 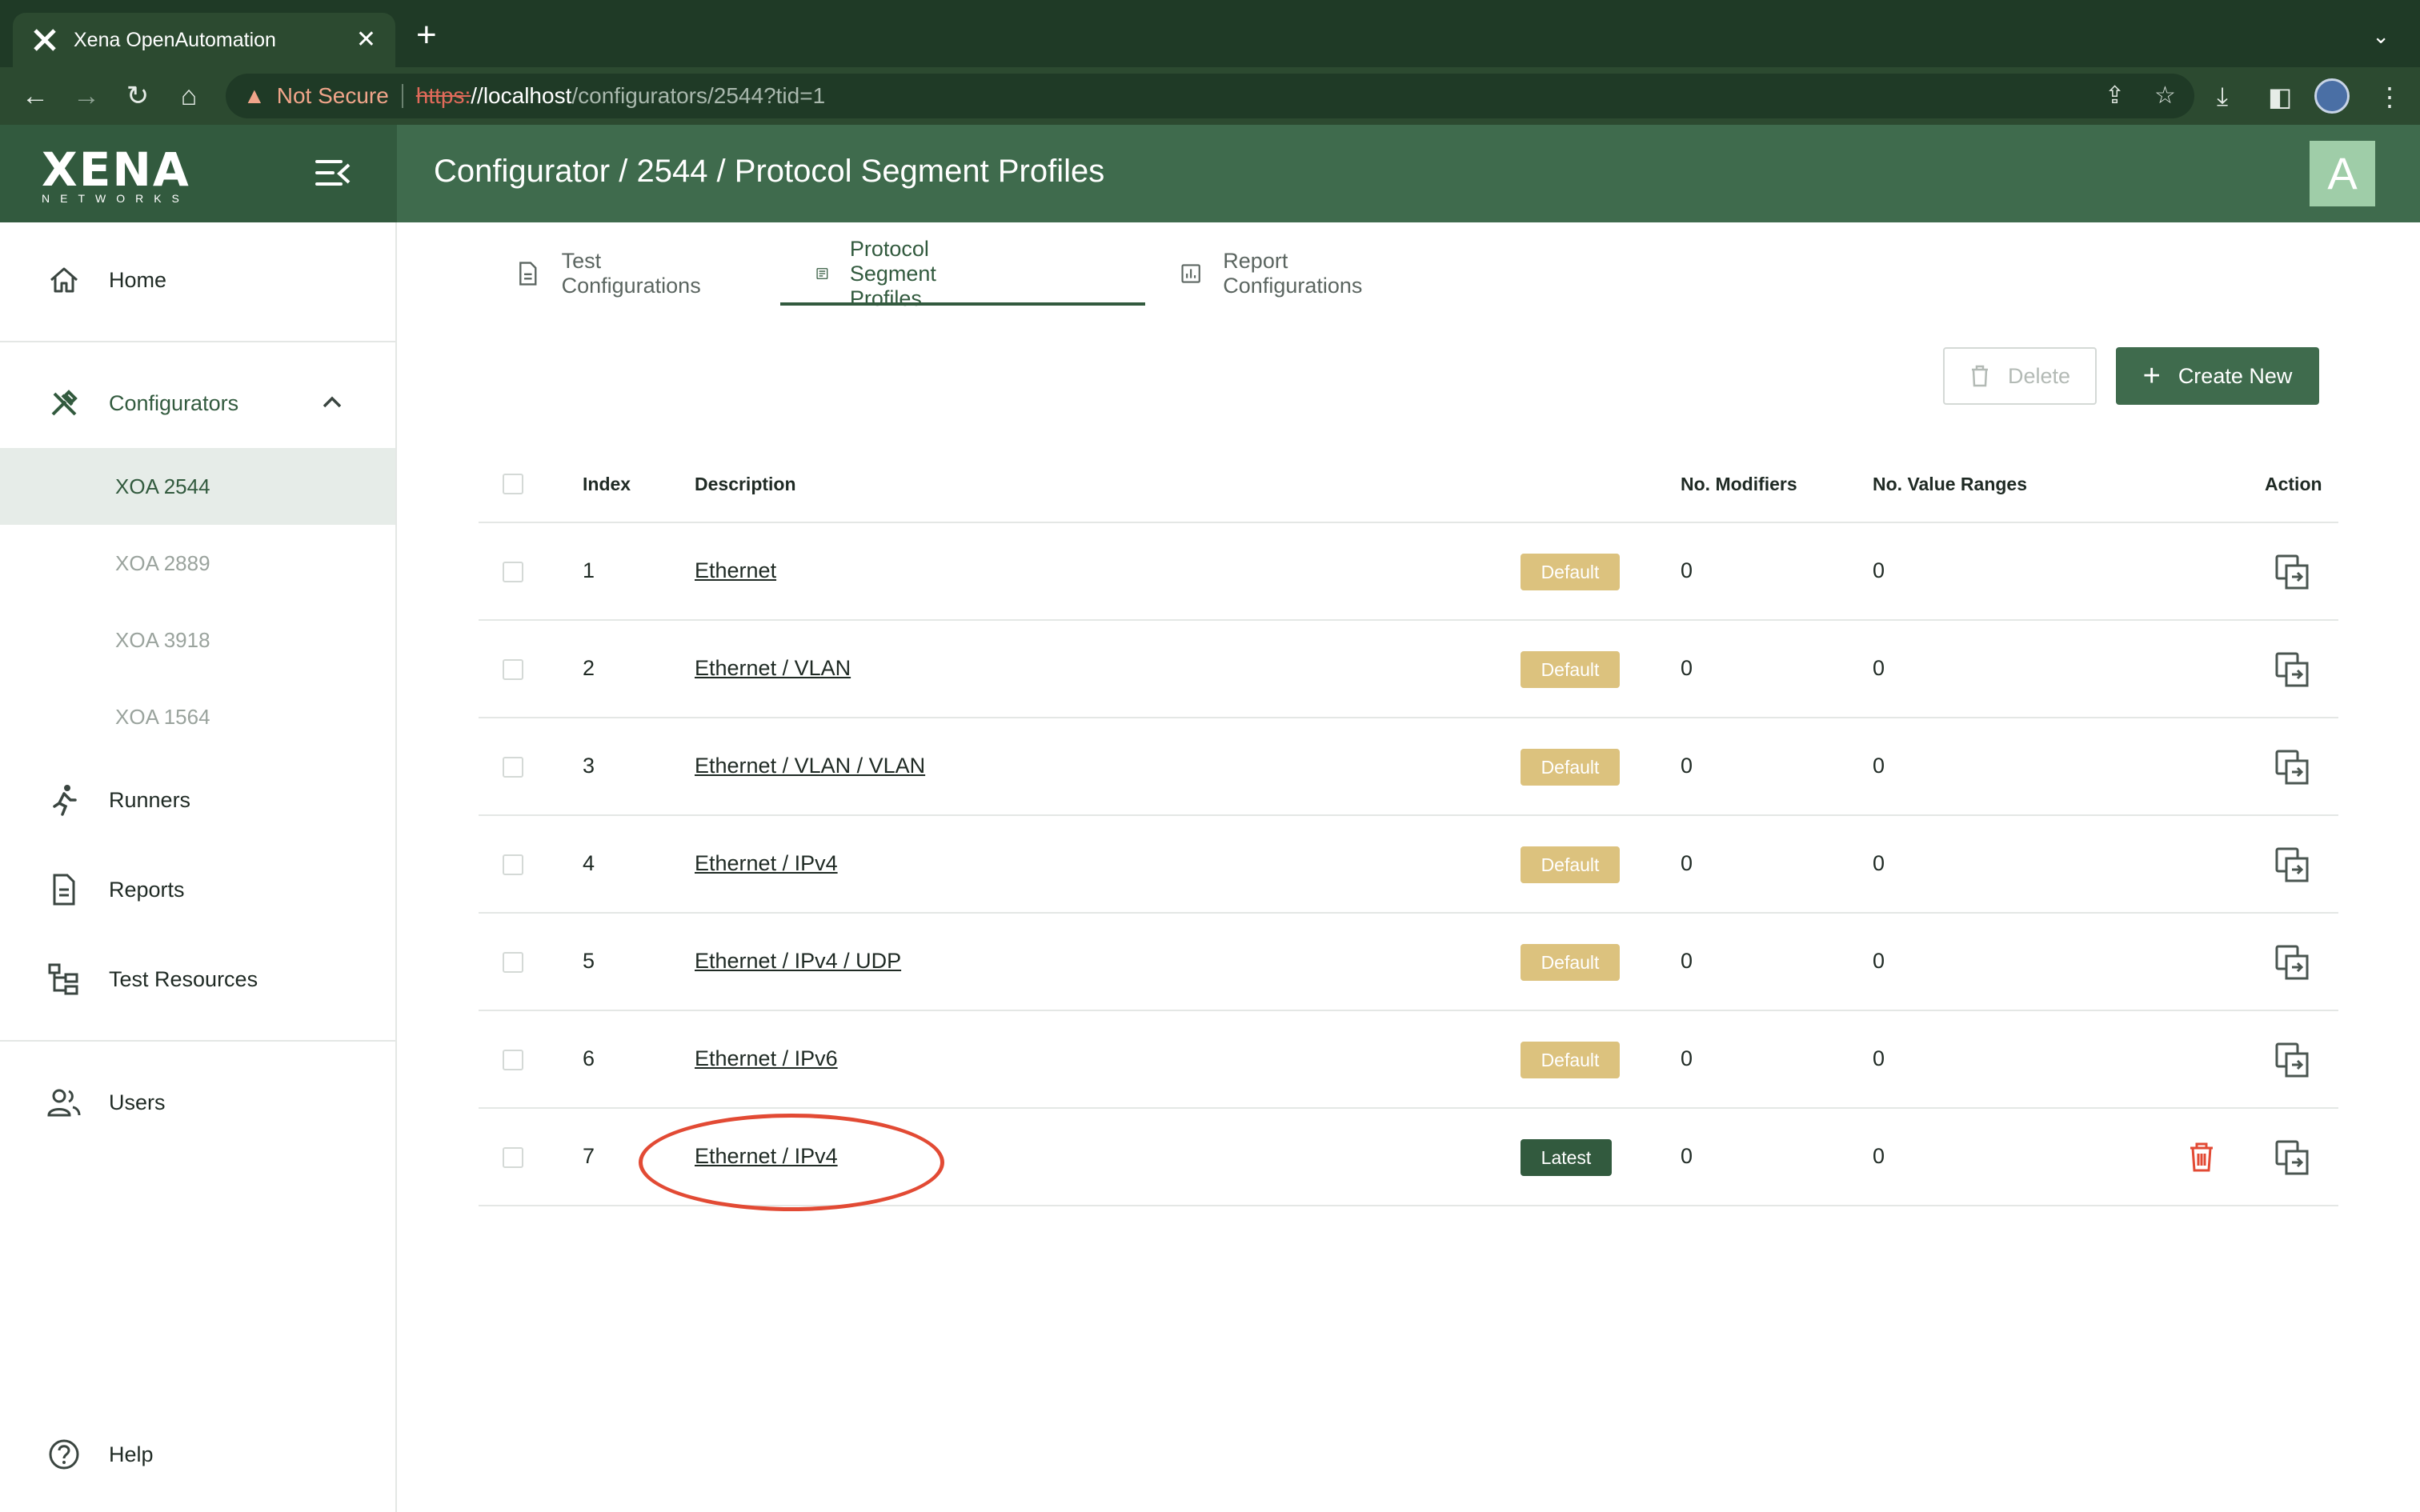 What do you see at coordinates (589, 1058) in the screenshot?
I see `row-index: 6` at bounding box center [589, 1058].